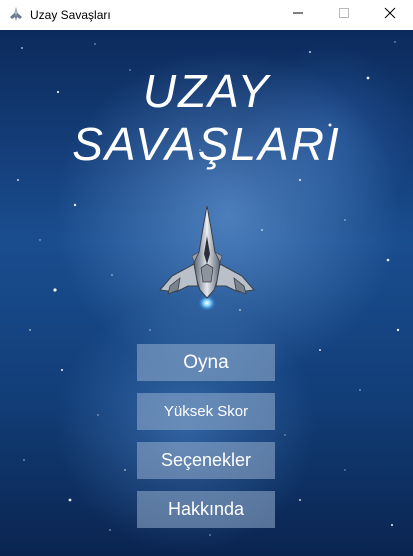 This screenshot has width=413, height=556. Describe the element at coordinates (70, 15) in the screenshot. I see `window-title: Uzay Savaşları` at that location.